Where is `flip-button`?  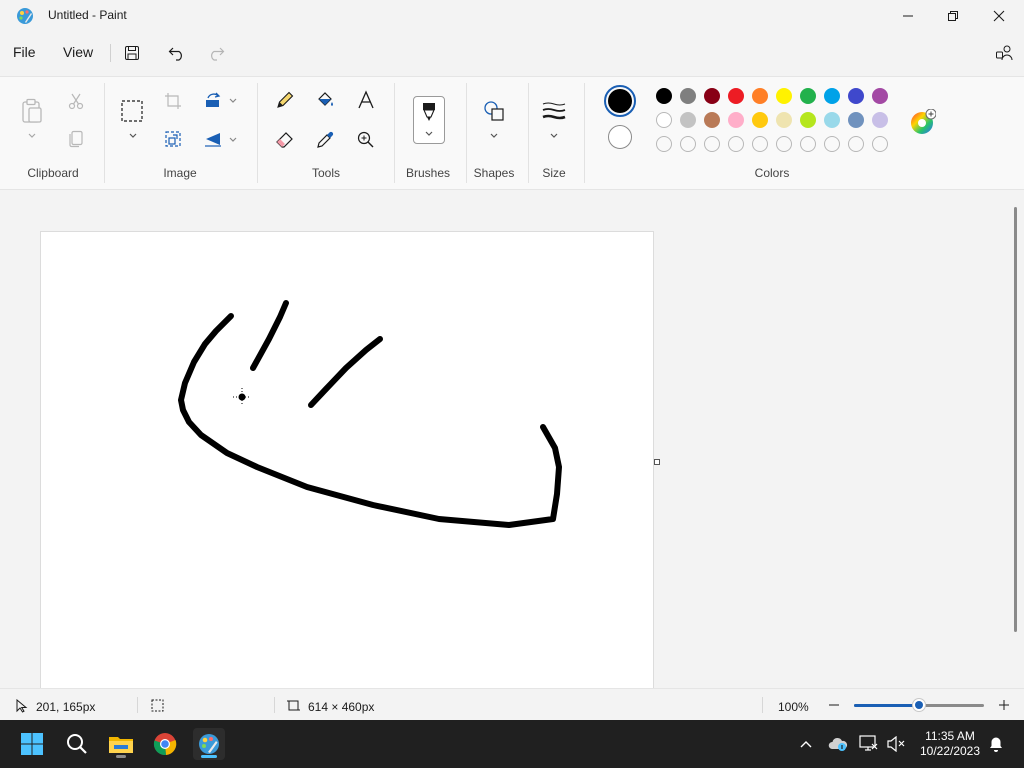
flip-button is located at coordinates (213, 139).